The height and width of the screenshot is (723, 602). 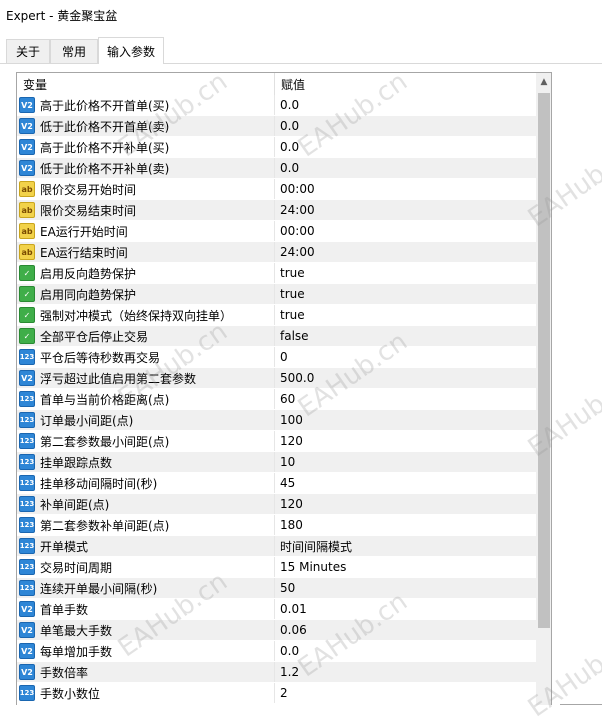 What do you see at coordinates (146, 567) in the screenshot?
I see `parameter-name-cell: 123 交易时间周期` at bounding box center [146, 567].